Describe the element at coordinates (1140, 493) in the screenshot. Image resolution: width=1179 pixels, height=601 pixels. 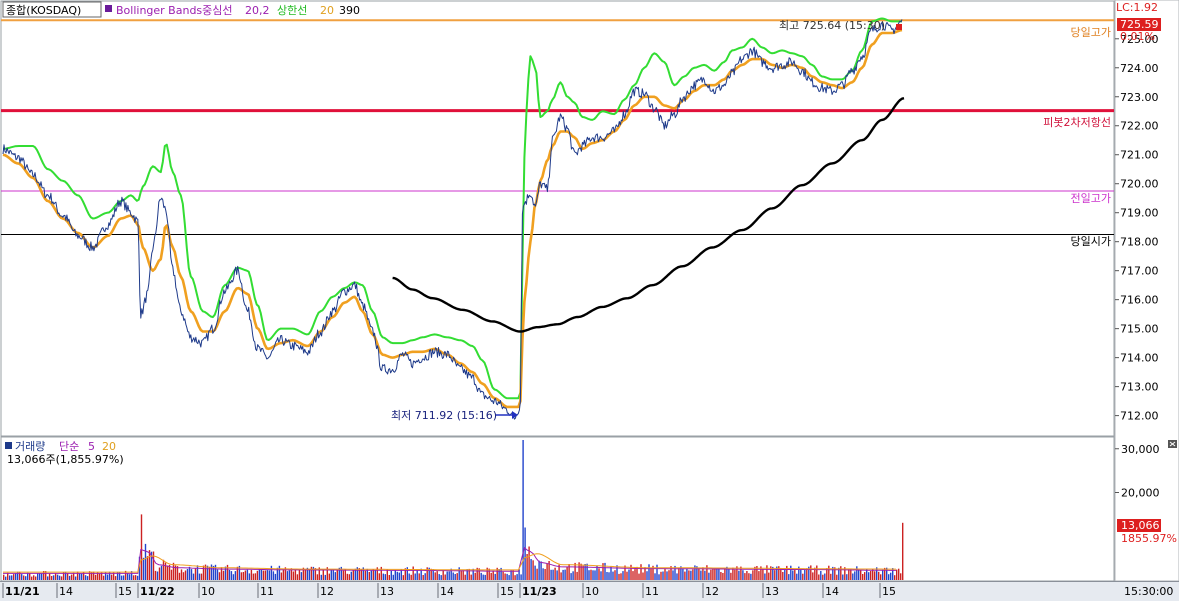
I see `volume-tick-label: 20,000` at that location.